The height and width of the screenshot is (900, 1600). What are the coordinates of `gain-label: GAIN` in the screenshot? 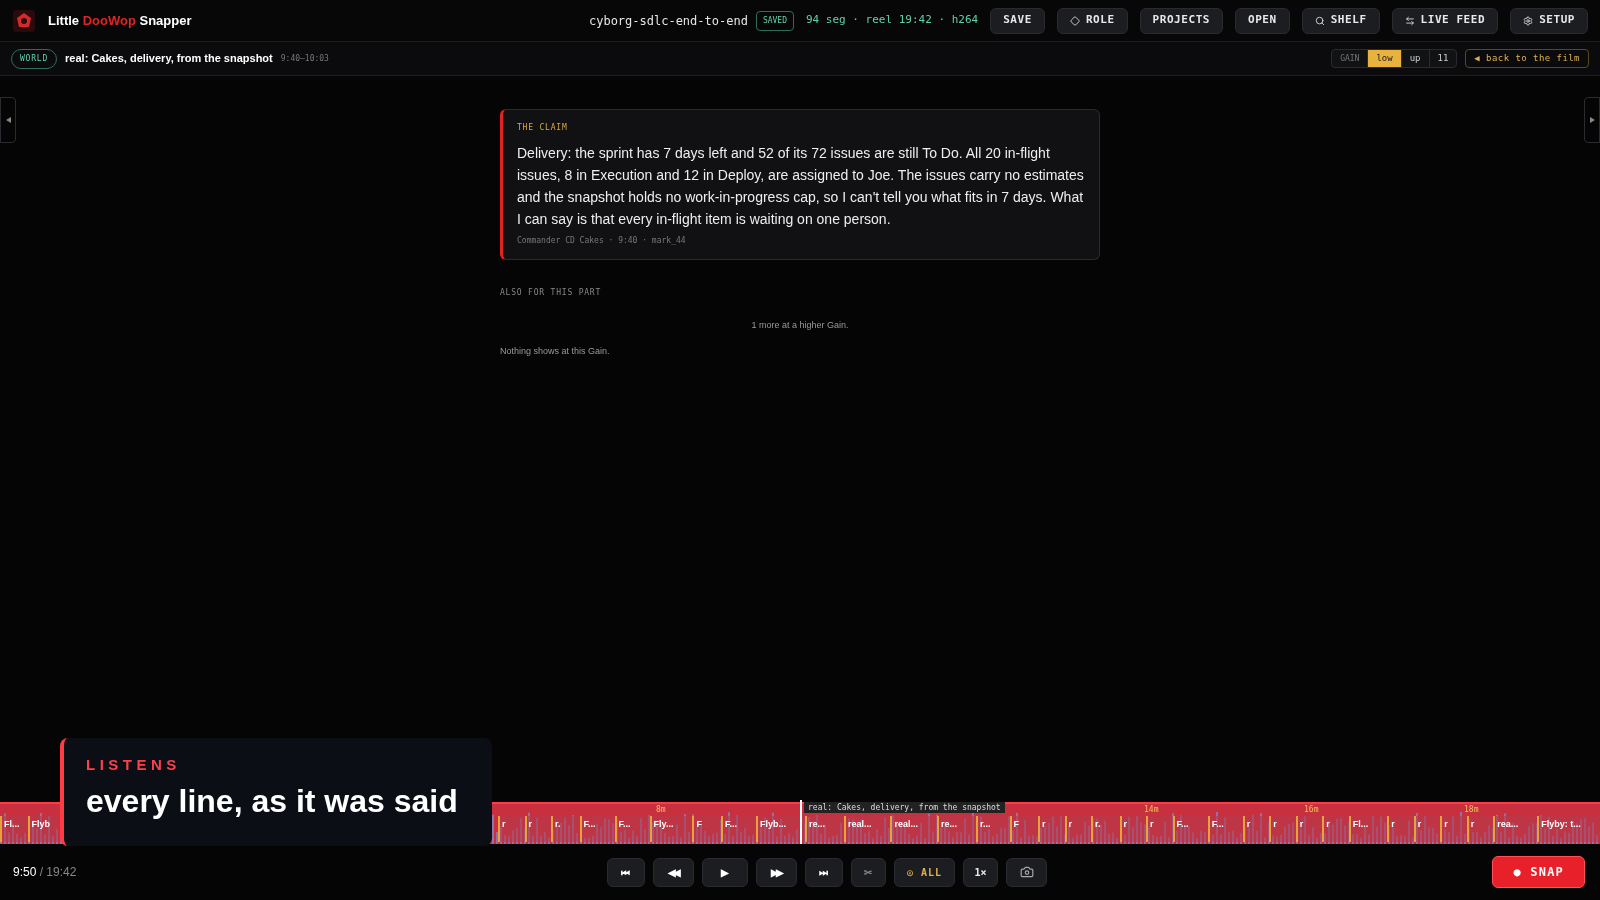 It's located at (1350, 58).